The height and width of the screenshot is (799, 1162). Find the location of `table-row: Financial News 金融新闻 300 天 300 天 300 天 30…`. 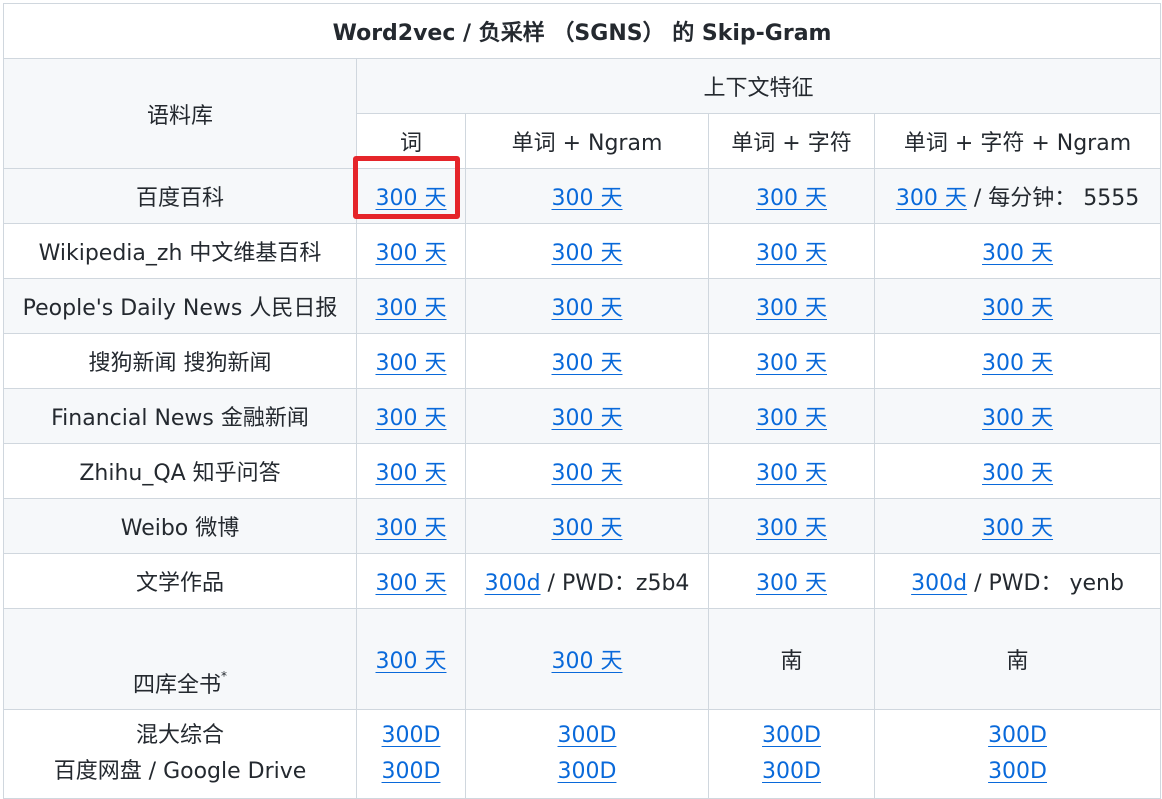

table-row: Financial News 金融新闻 300 天 300 天 300 天 30… is located at coordinates (582, 416).